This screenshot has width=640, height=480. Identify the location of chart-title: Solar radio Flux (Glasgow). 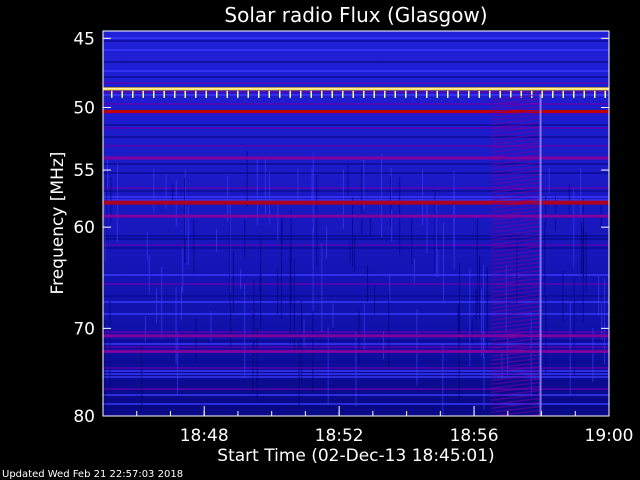
(355, 15).